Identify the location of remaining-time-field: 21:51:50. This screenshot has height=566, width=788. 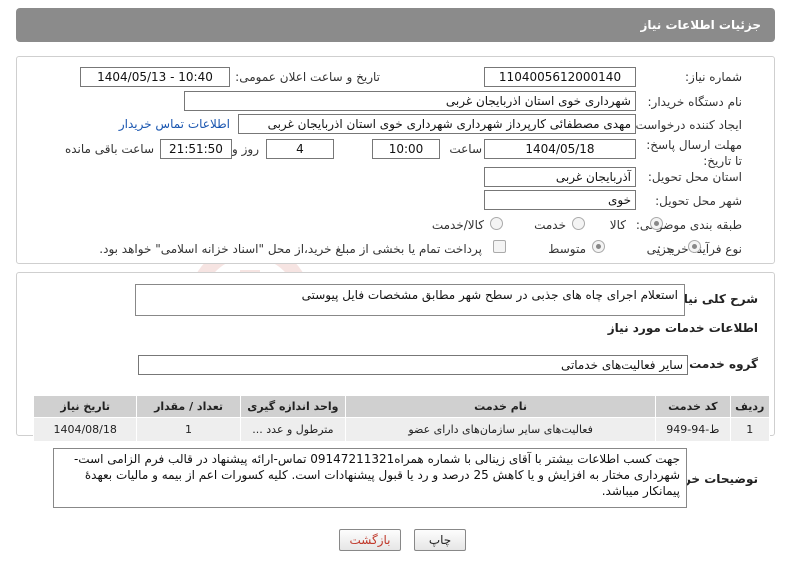
(196, 149).